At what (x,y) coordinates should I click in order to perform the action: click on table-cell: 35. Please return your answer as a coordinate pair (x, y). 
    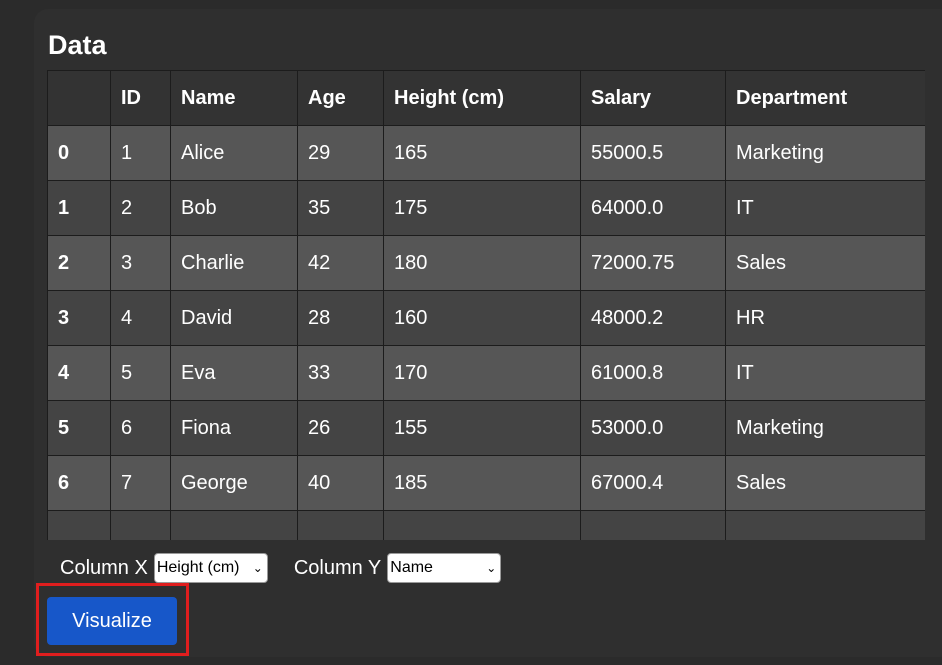
    Looking at the image, I should click on (340, 208).